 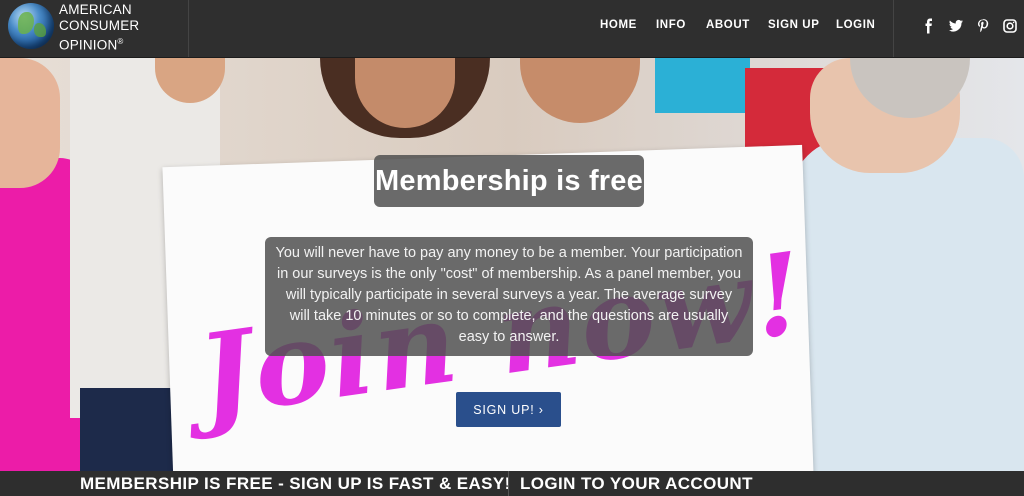 I want to click on nav-login: LOGIN, so click(x=855, y=25).